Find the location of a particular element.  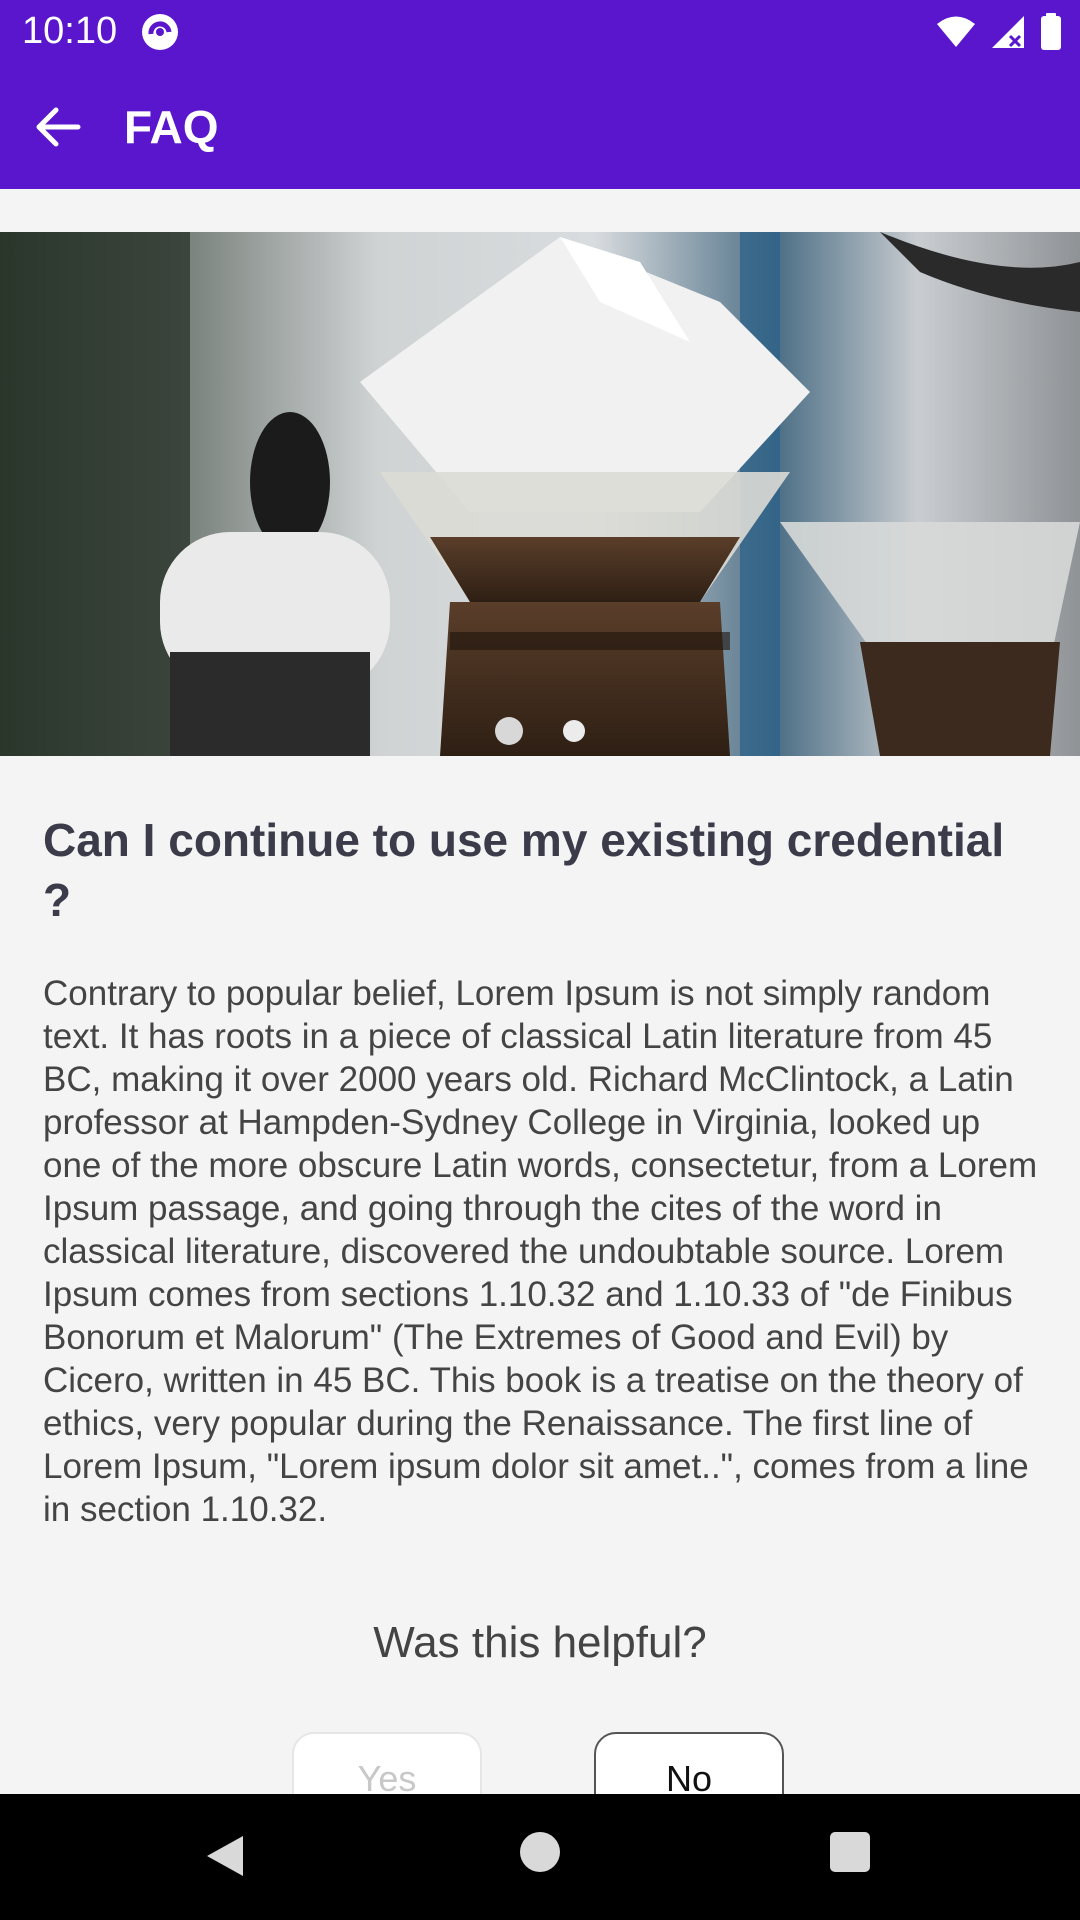

cellular-icon is located at coordinates (1008, 32).